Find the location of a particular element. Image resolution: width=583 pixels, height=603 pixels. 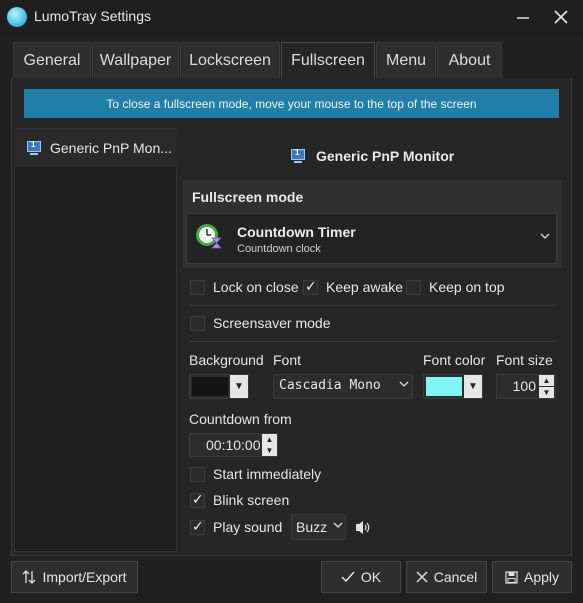

fullscreen-mode-heading: Fullscreen mode is located at coordinates (248, 197).